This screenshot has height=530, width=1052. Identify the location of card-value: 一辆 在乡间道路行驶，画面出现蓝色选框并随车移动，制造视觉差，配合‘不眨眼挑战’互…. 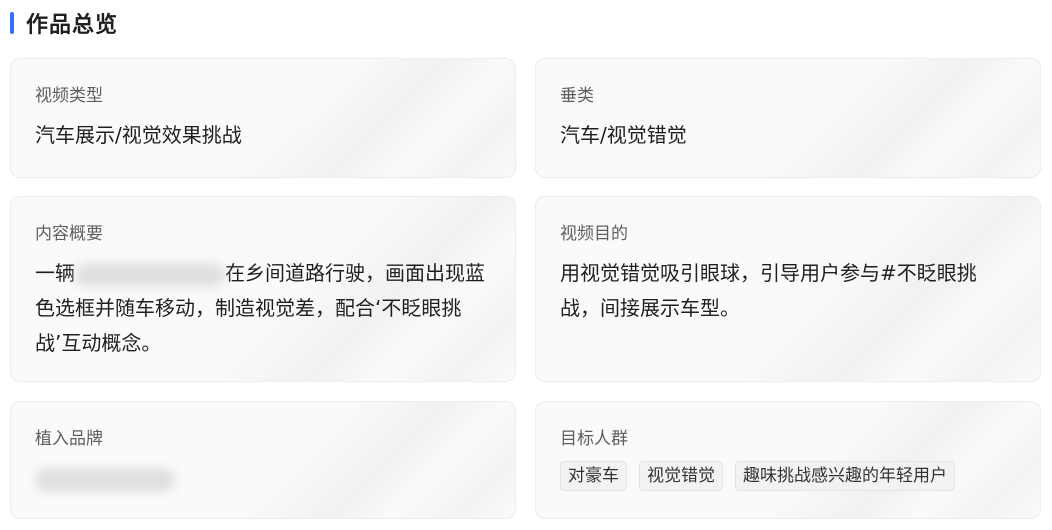
(263, 308).